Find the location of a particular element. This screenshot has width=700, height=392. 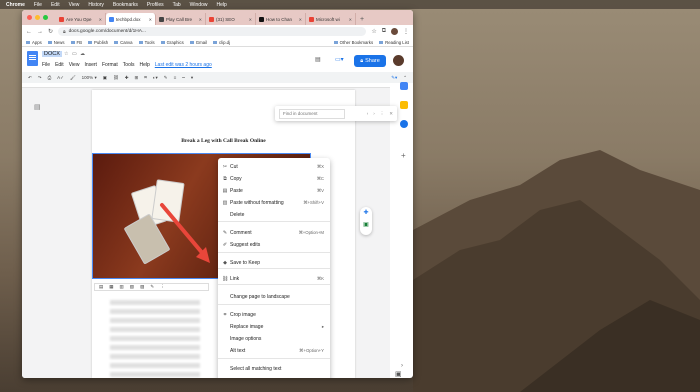

minimize-window-button is located at coordinates (37, 17).